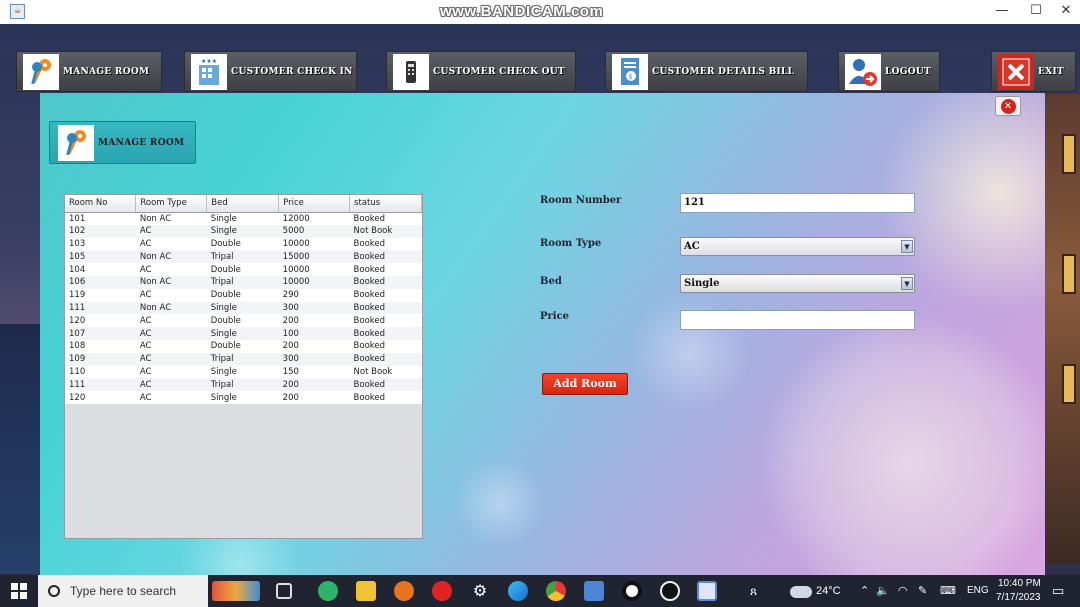  What do you see at coordinates (903, 590) in the screenshot?
I see `wifi-icon: ◠` at bounding box center [903, 590].